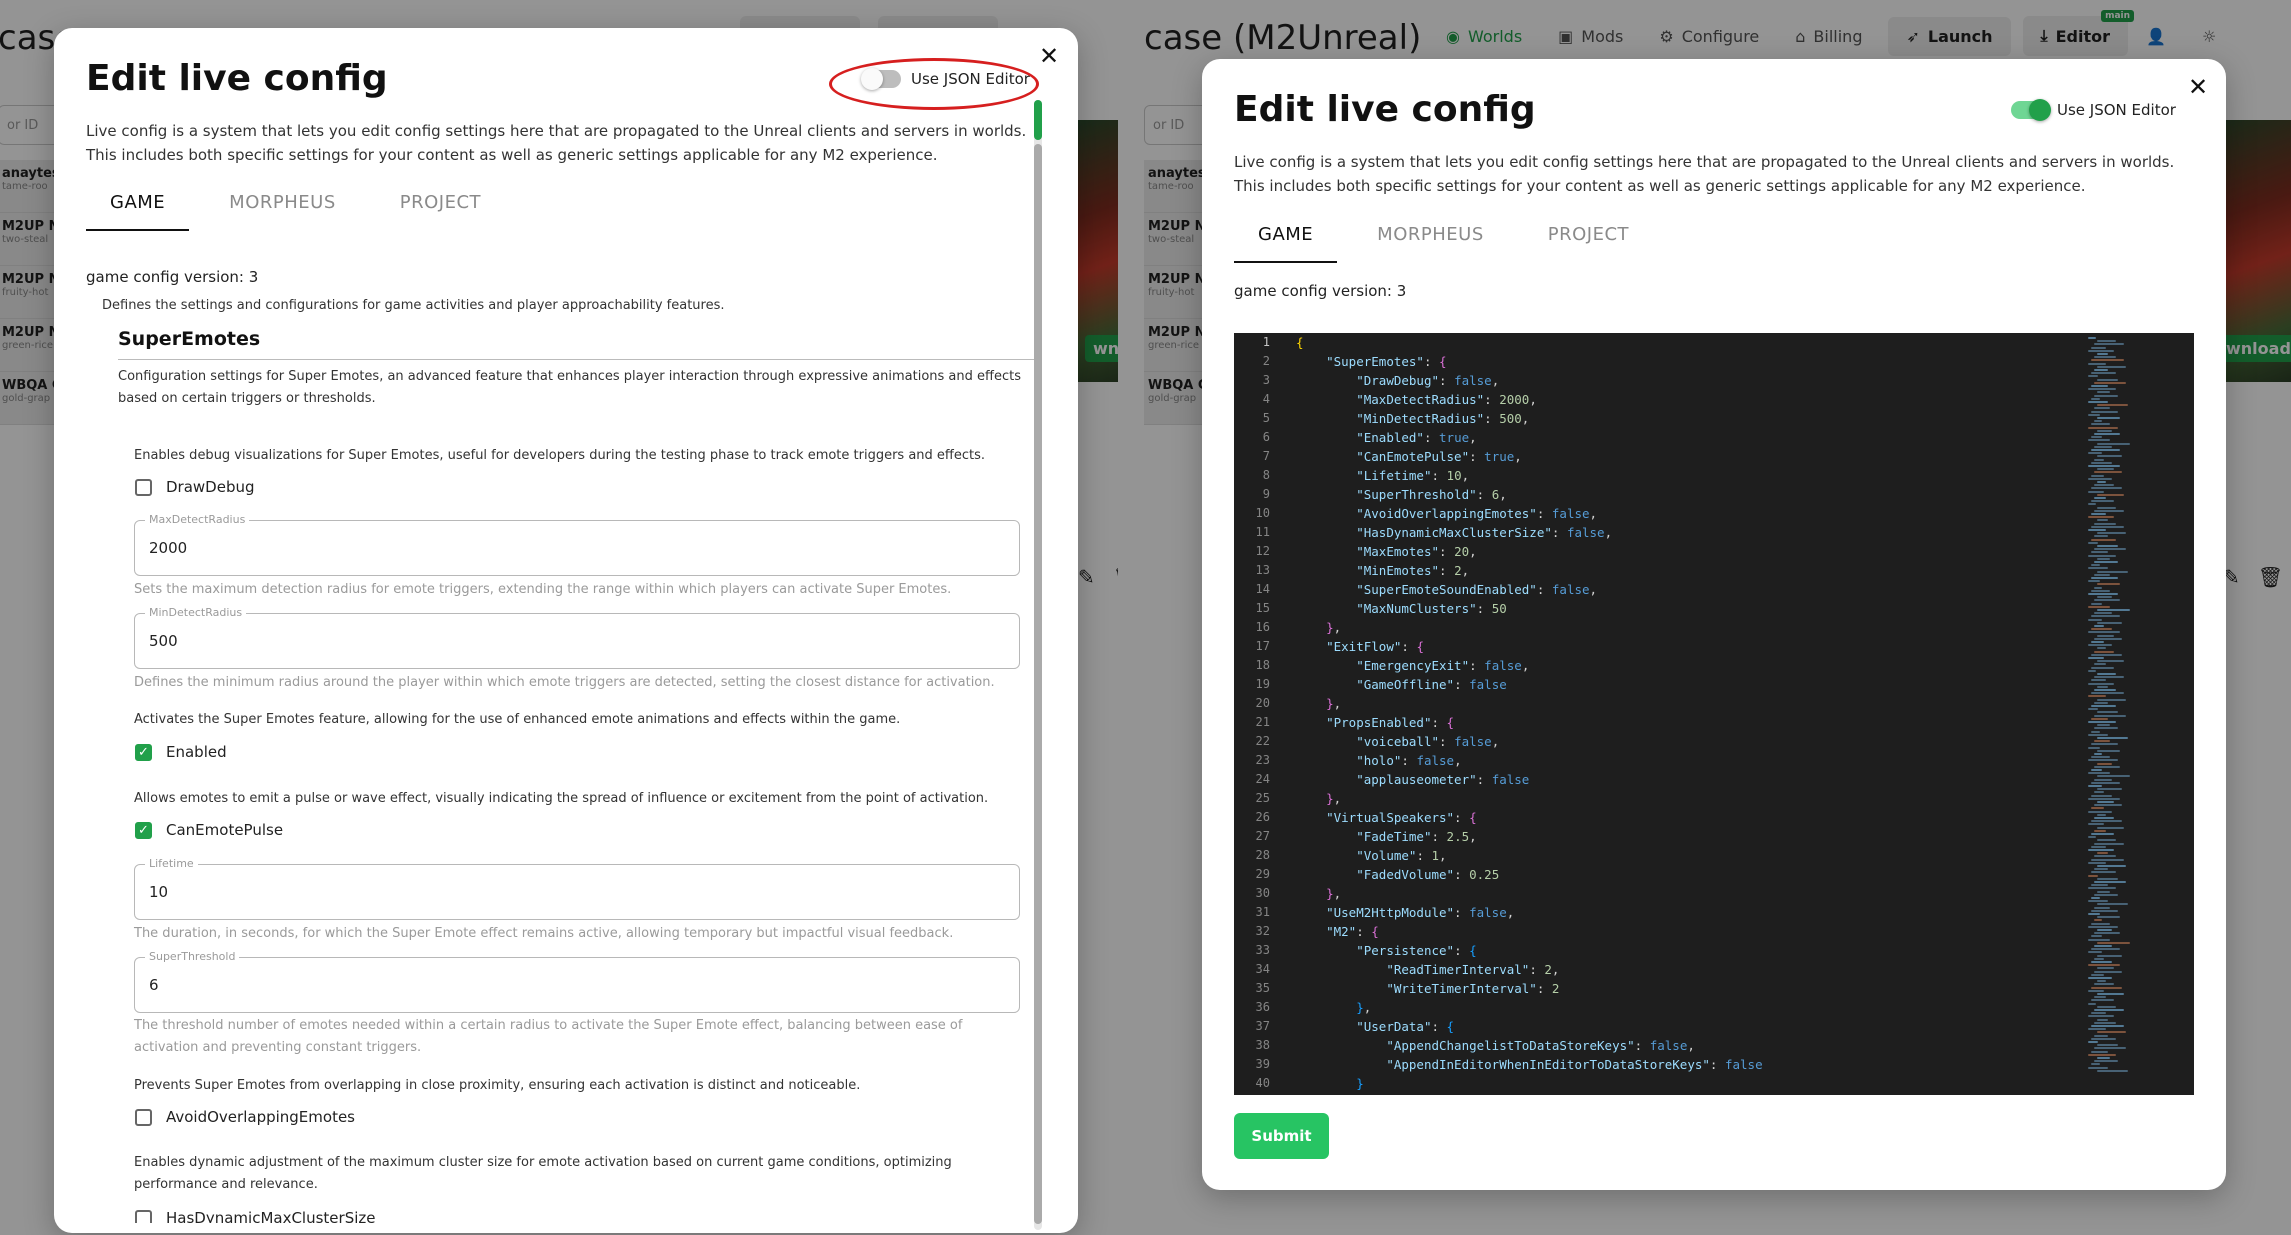  Describe the element at coordinates (1420, 912) in the screenshot. I see `code-line: "UseM2HttpModule": false,` at that location.